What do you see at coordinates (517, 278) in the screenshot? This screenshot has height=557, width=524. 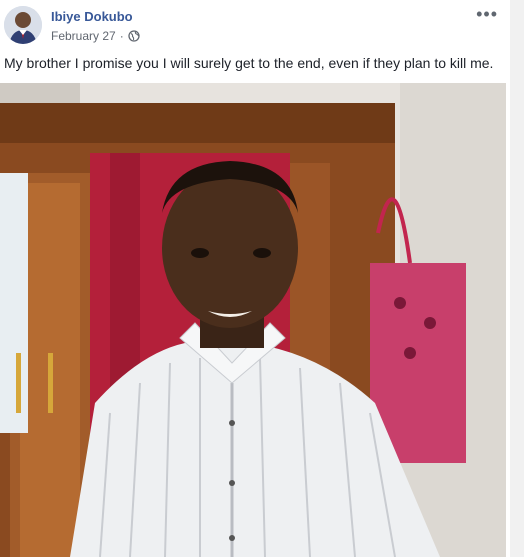 I see `scrollbar` at bounding box center [517, 278].